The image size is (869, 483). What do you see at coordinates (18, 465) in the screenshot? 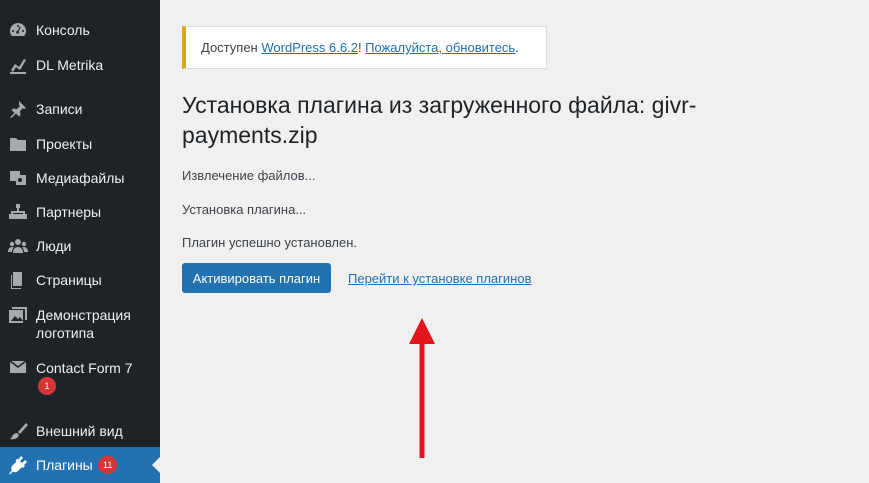
I see `plugin-icon` at bounding box center [18, 465].